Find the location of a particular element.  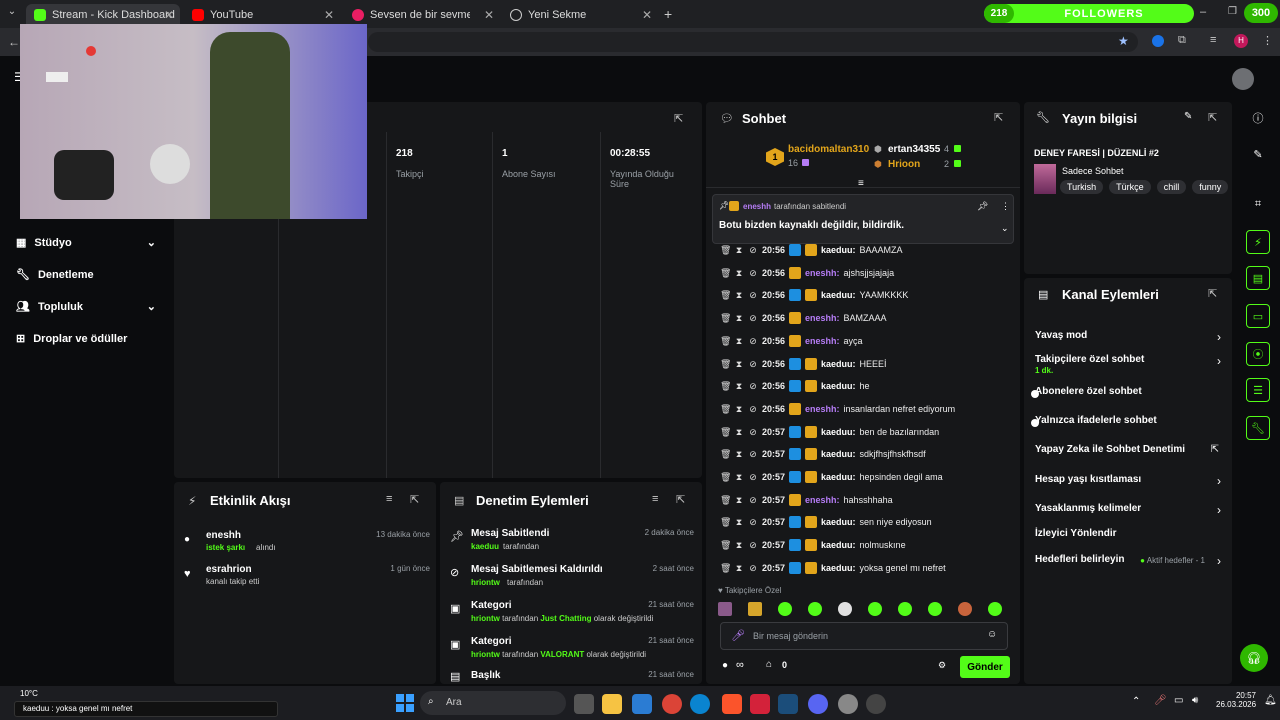

edge-icon is located at coordinates (700, 704).